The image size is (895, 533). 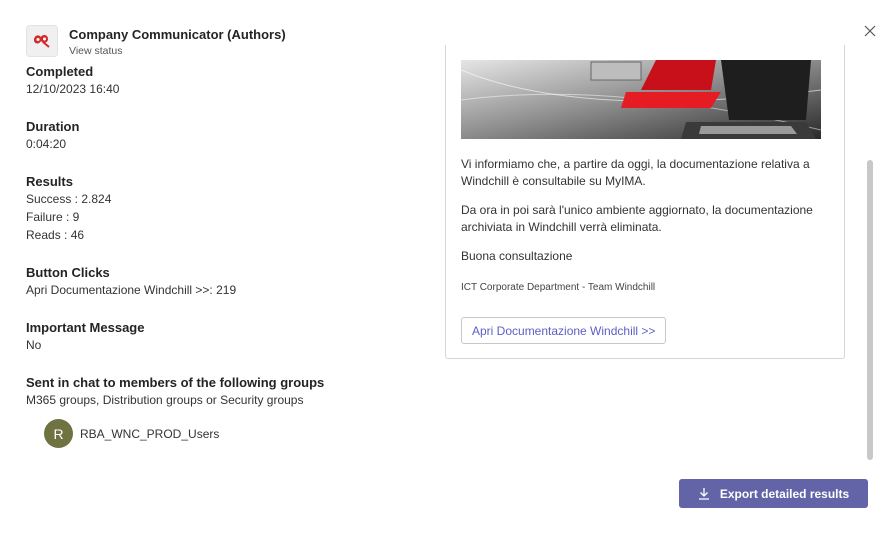 What do you see at coordinates (221, 80) in the screenshot?
I see `completed-section: Completed 12/10/2023 16:40` at bounding box center [221, 80].